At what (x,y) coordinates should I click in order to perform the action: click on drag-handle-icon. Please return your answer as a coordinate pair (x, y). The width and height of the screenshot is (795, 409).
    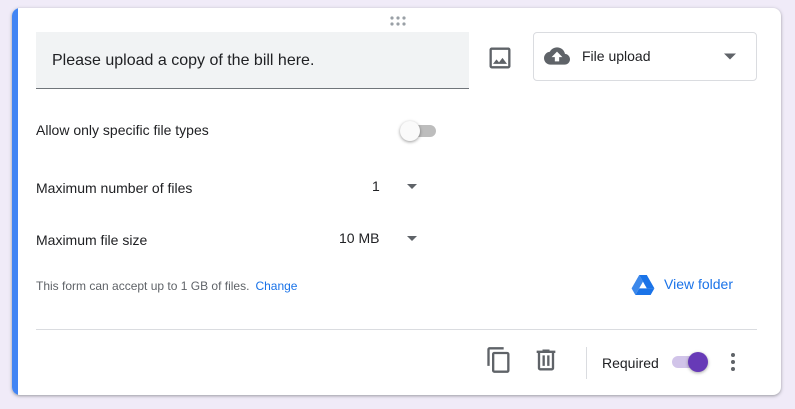
    Looking at the image, I should click on (398, 21).